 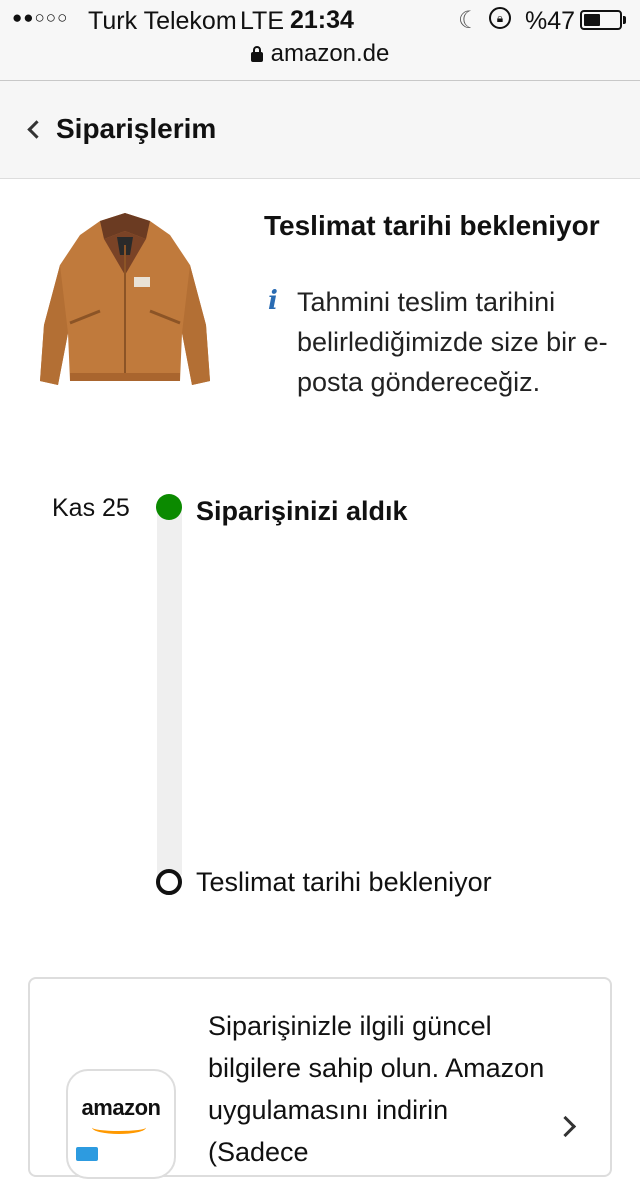 What do you see at coordinates (302, 511) in the screenshot?
I see `timeline-step-label: Siparişinizi aldık` at bounding box center [302, 511].